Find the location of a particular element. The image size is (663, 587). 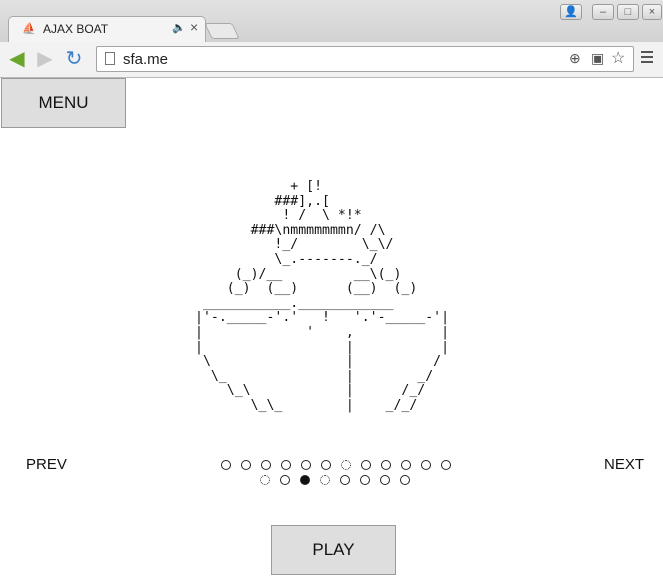

page-icon is located at coordinates (110, 58).